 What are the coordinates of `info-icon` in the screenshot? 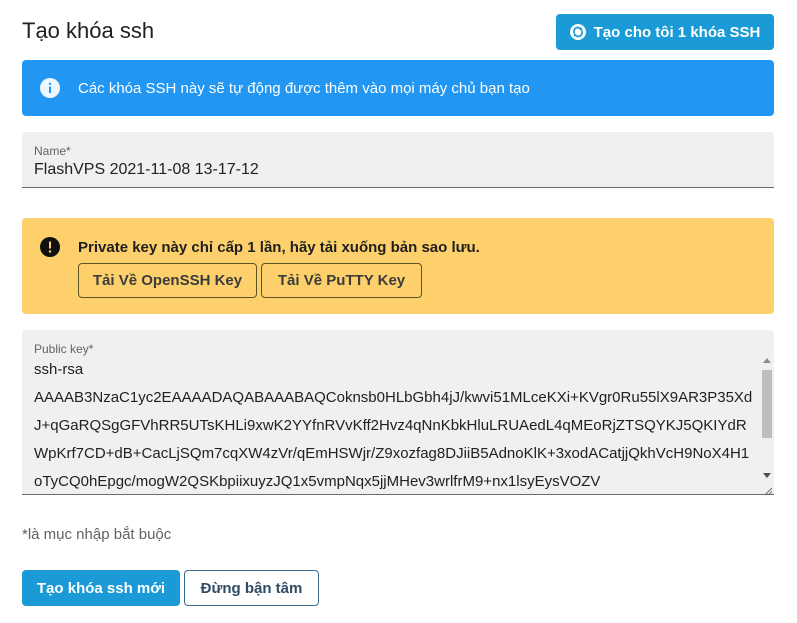 It's located at (50, 88).